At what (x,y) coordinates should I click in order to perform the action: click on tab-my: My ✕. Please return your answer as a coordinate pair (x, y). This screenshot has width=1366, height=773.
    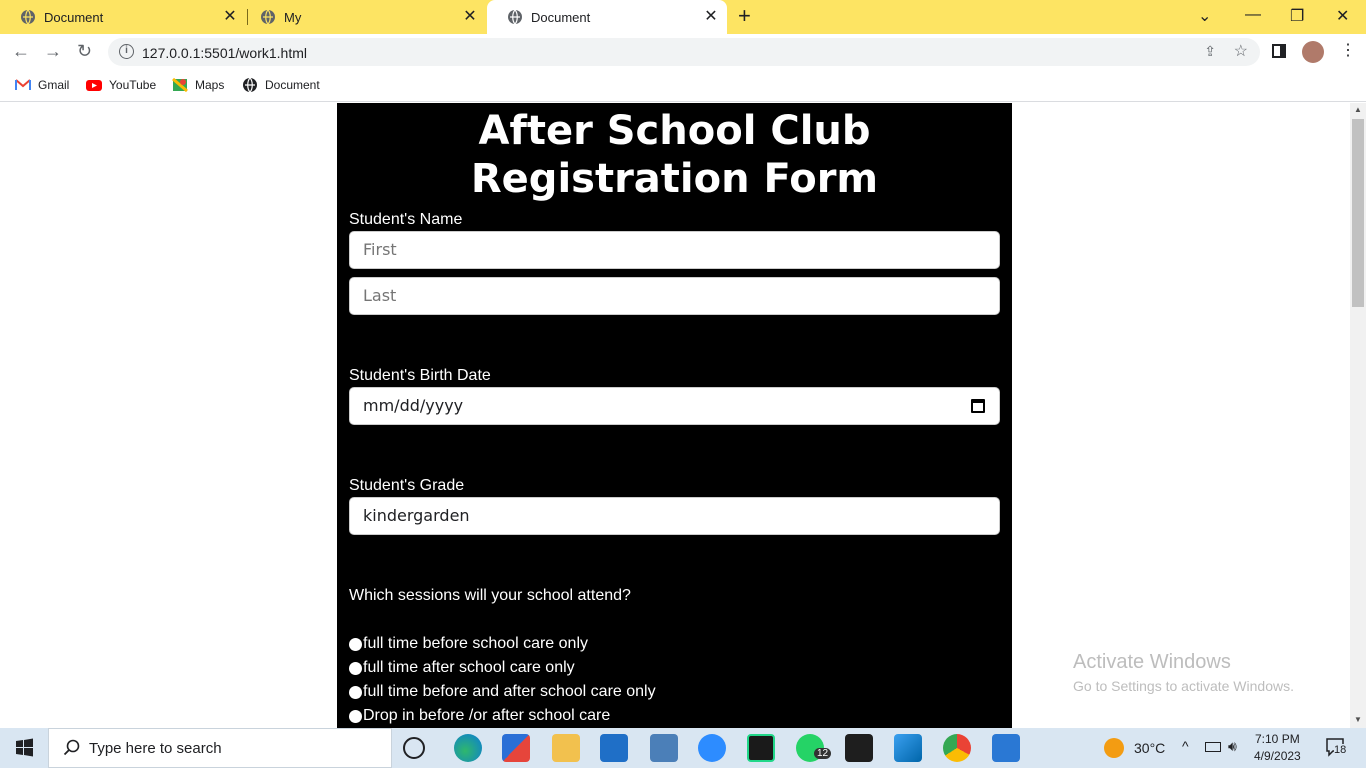
    Looking at the image, I should click on (363, 17).